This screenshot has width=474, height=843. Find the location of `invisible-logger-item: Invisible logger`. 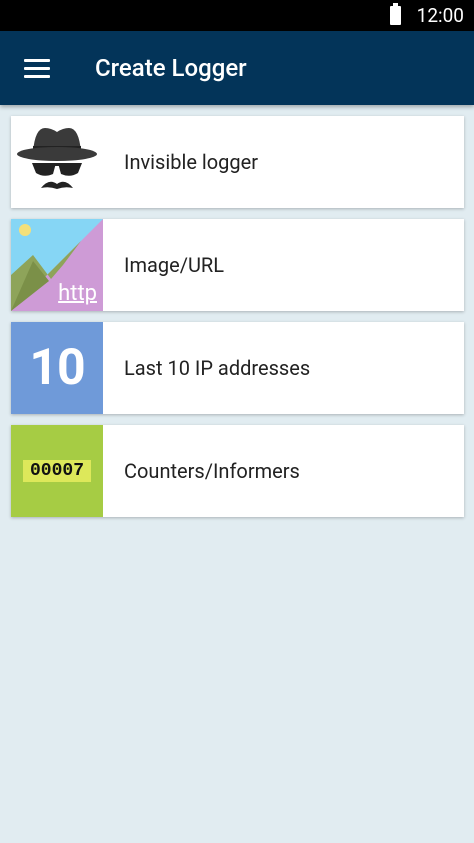

invisible-logger-item: Invisible logger is located at coordinates (237, 162).